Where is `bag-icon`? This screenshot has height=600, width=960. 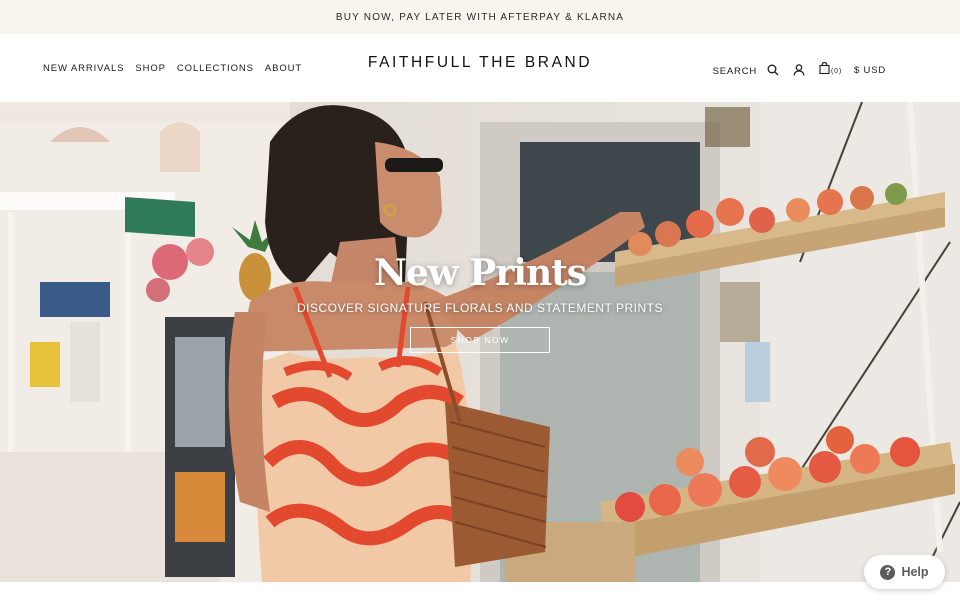
bag-icon is located at coordinates (824, 69).